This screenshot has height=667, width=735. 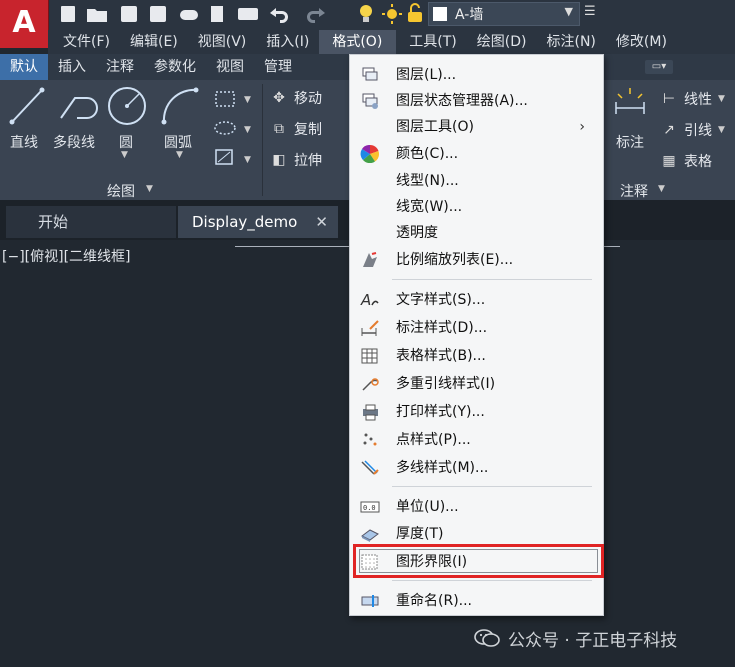 What do you see at coordinates (370, 154) in the screenshot?
I see `color-wheel-icon` at bounding box center [370, 154].